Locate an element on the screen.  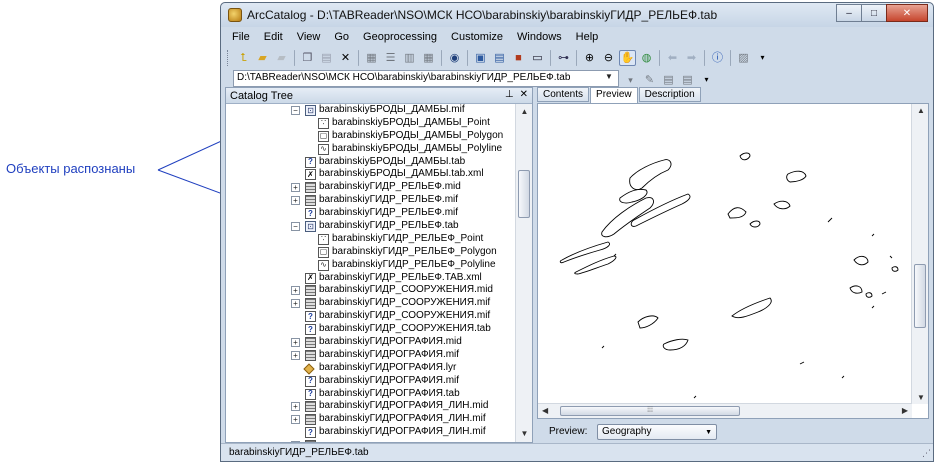
metadata-edit-icon: ✎ is located at coordinates (649, 80).